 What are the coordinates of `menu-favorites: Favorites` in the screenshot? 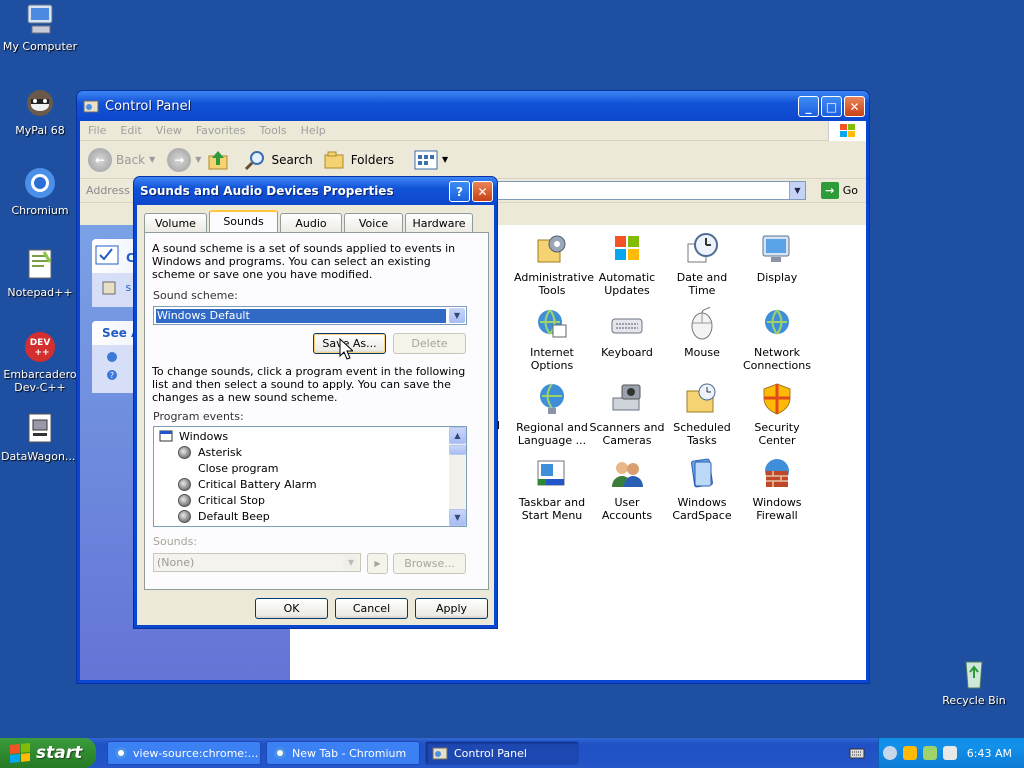 It's located at (221, 130).